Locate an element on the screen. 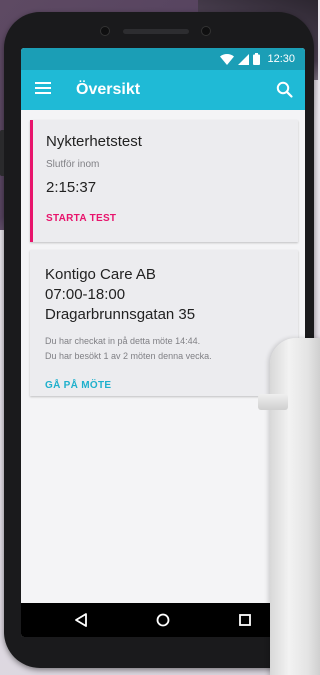 The height and width of the screenshot is (675, 320). navigation-bar is located at coordinates (163, 620).